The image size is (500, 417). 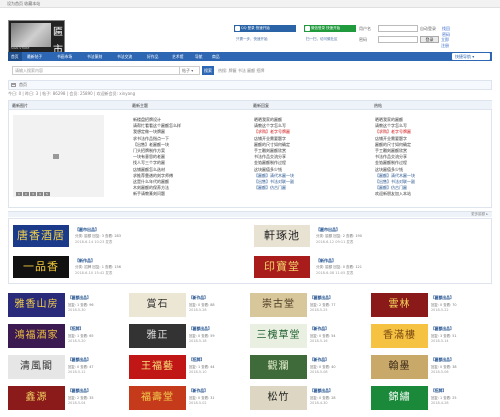 What do you see at coordinates (310, 399) in the screenshot?
I see `gallery-item: 松竹 【匾额出品】 回复: 0 查看: 28 2018-4-30` at bounding box center [310, 399].